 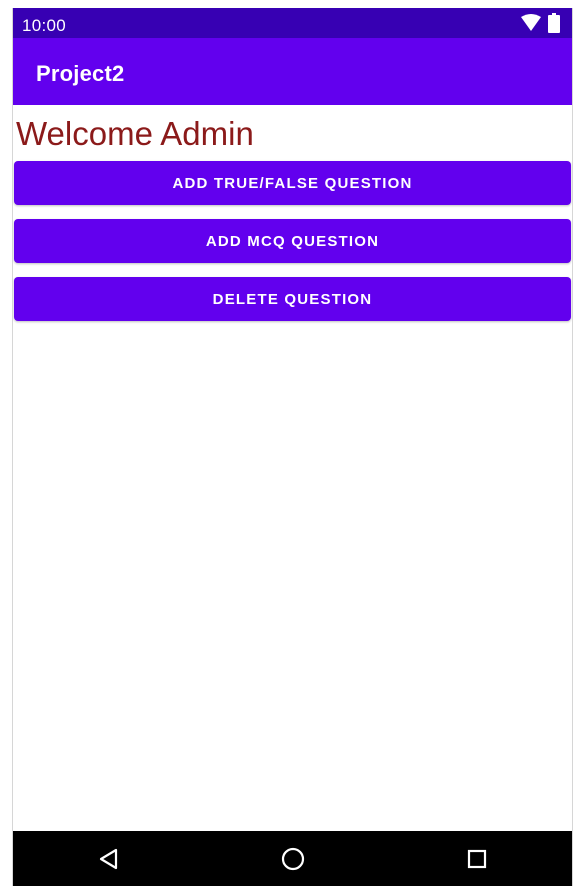 I want to click on status-bar: 10:00, so click(x=292, y=23).